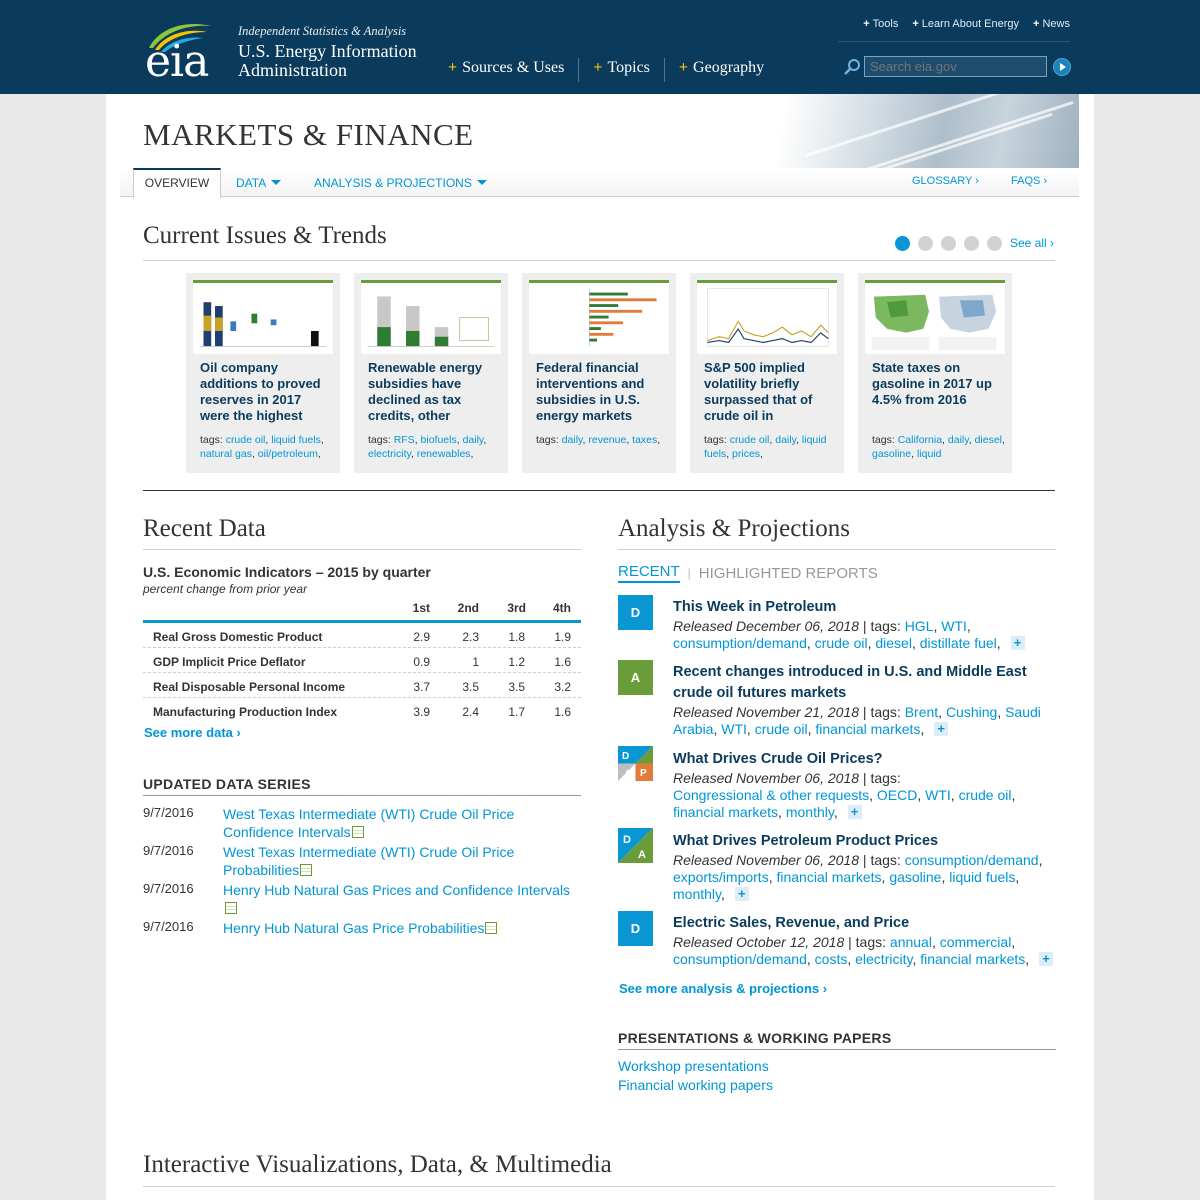 This screenshot has height=1200, width=1200. Describe the element at coordinates (965, 29) in the screenshot. I see `util-learn-about-energy: + Learn About Energy` at that location.